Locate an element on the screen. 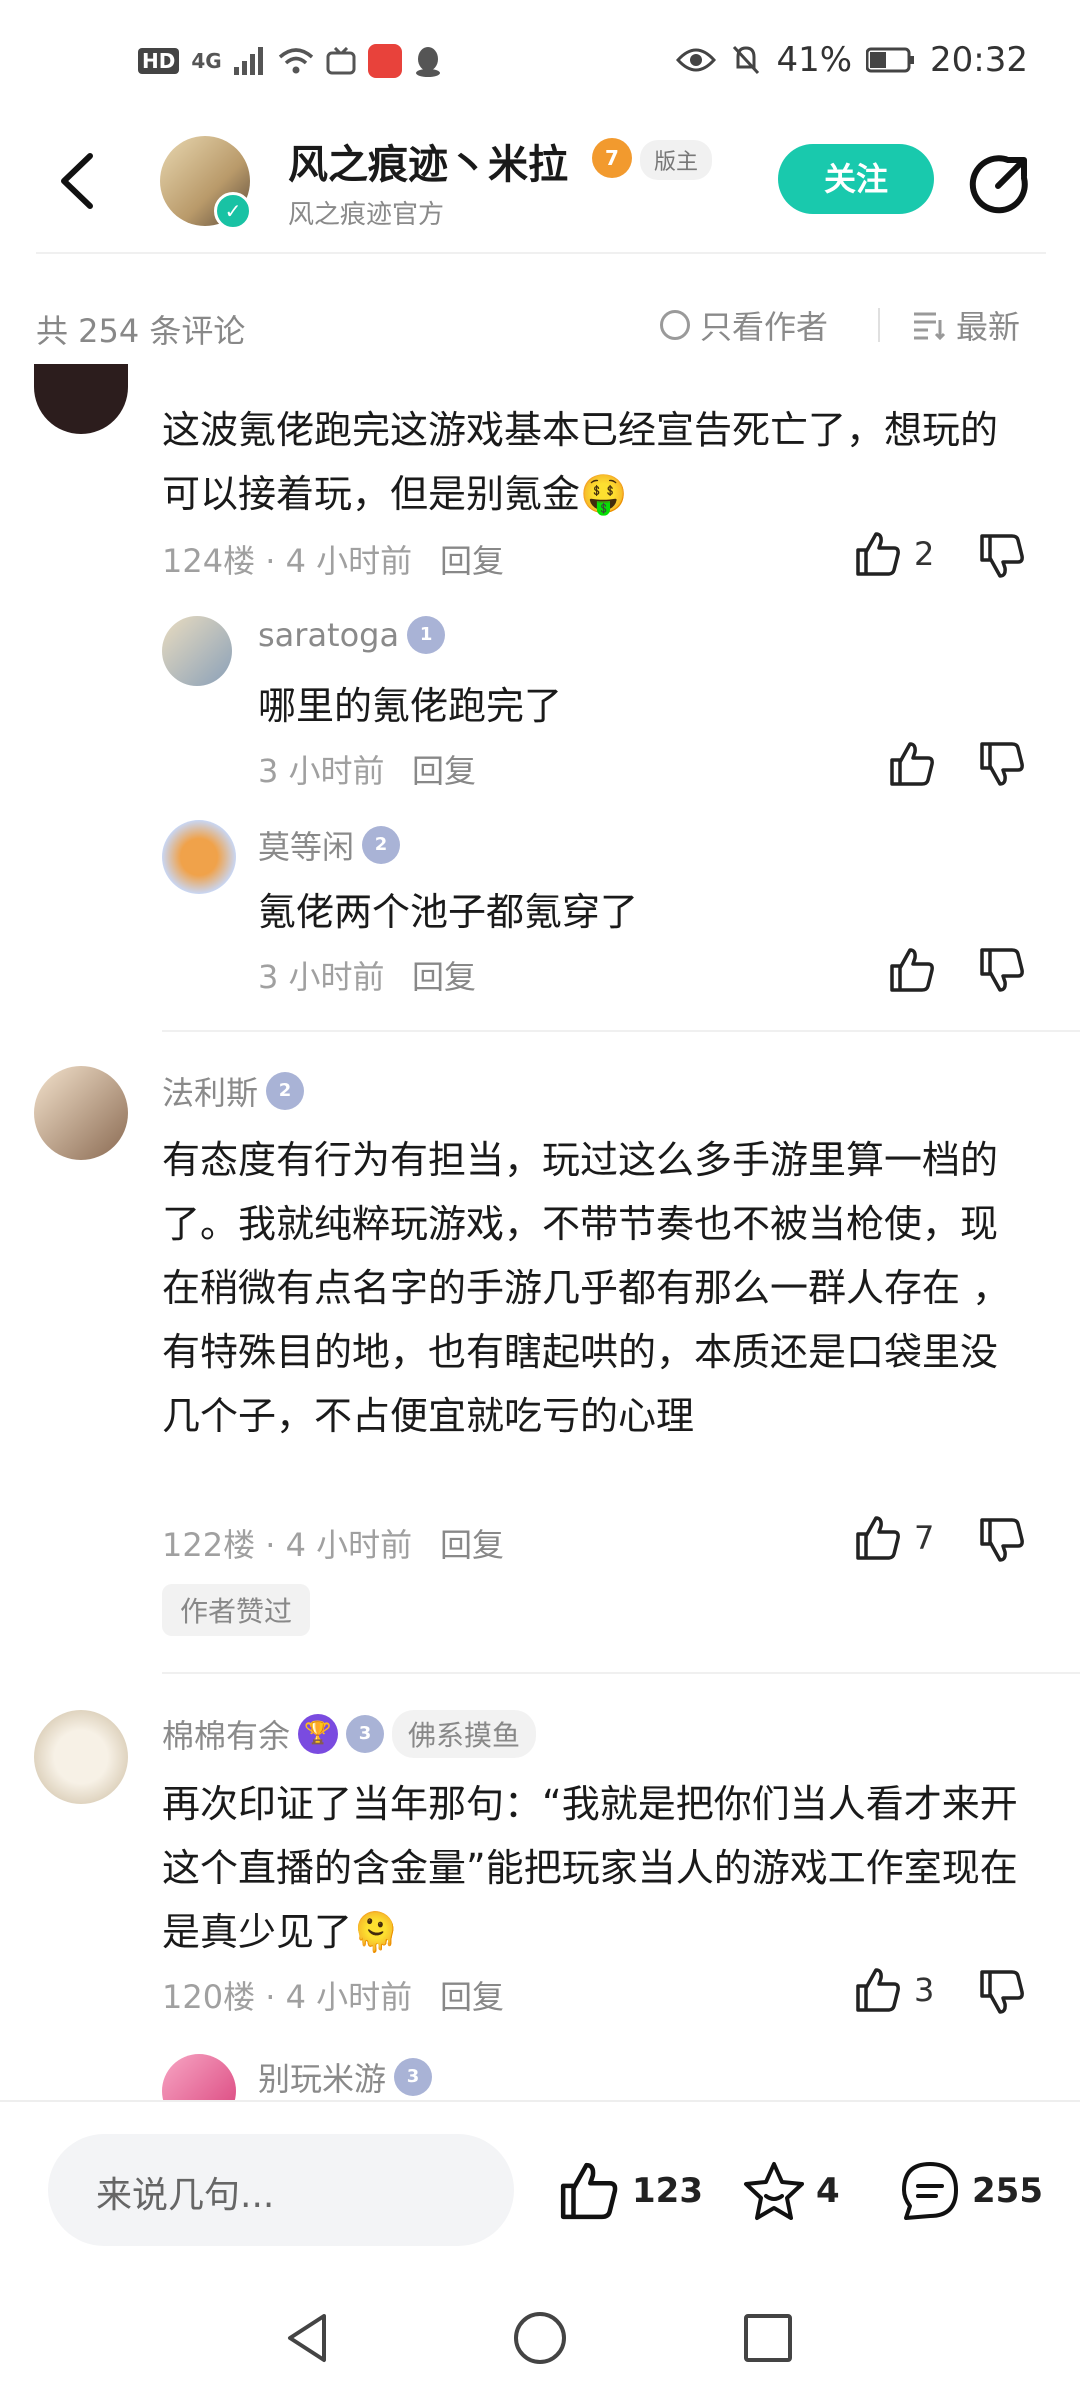 The width and height of the screenshot is (1080, 2402). tv-icon is located at coordinates (341, 61).